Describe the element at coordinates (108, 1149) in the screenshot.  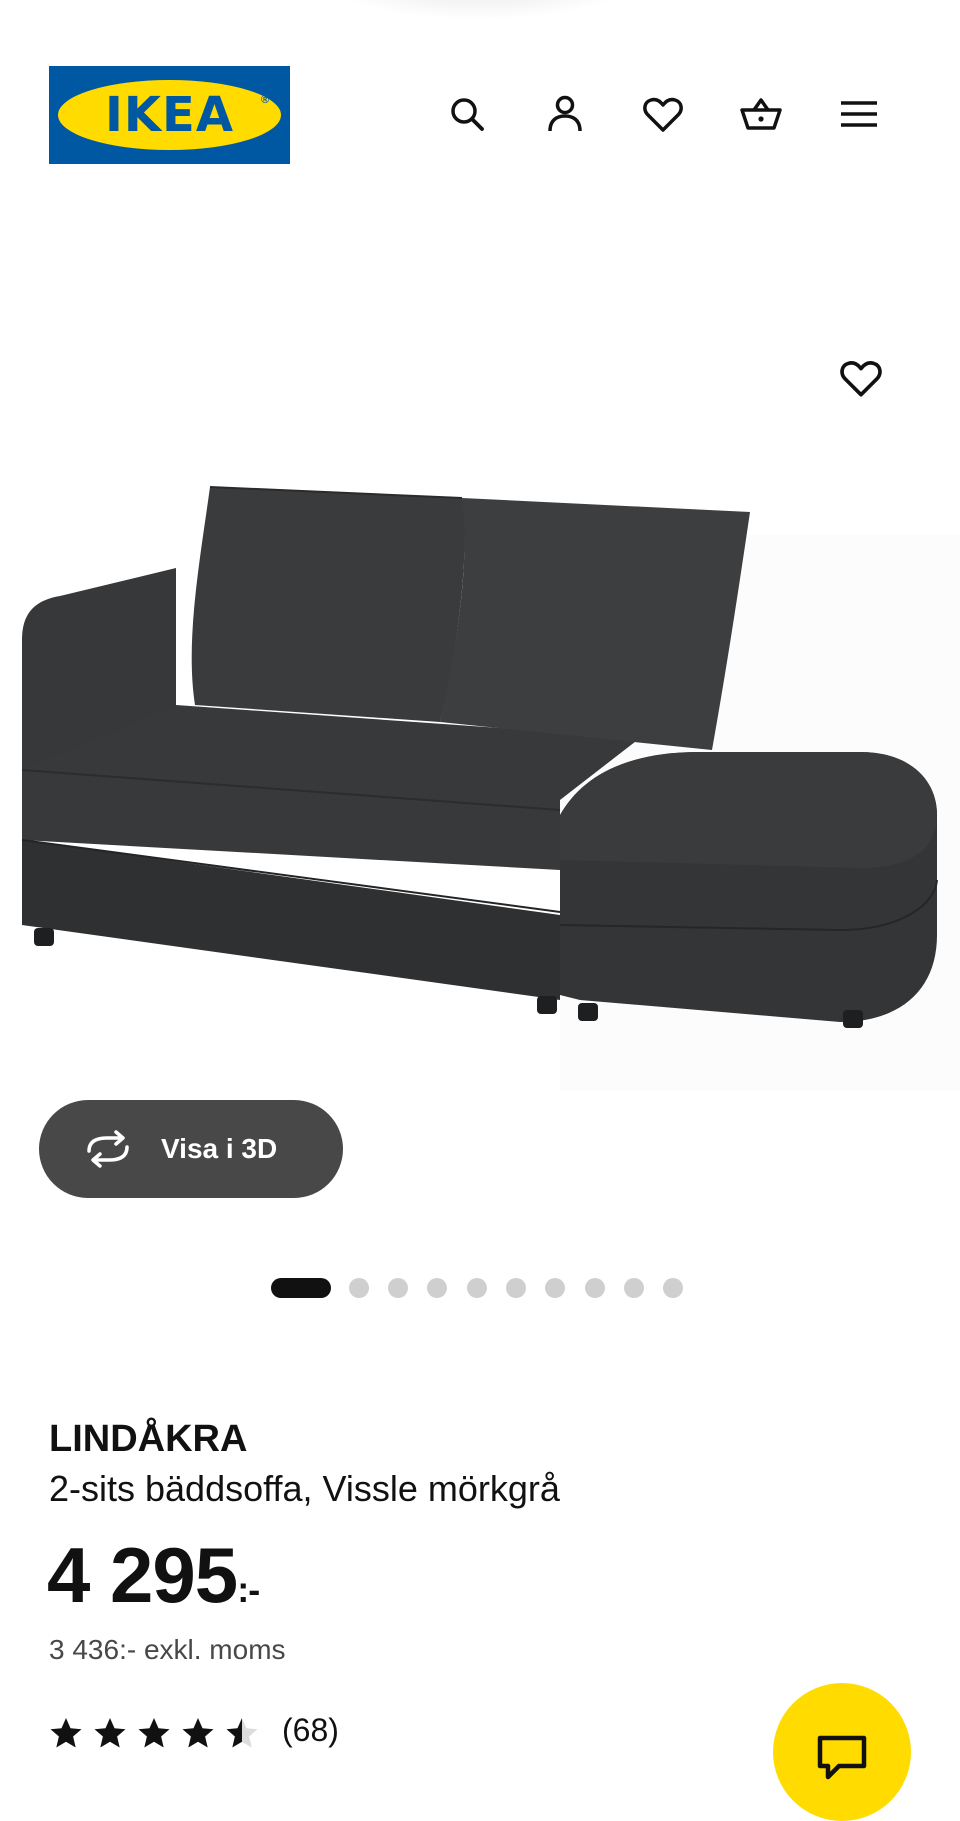
I see `rotate-3d-icon` at that location.